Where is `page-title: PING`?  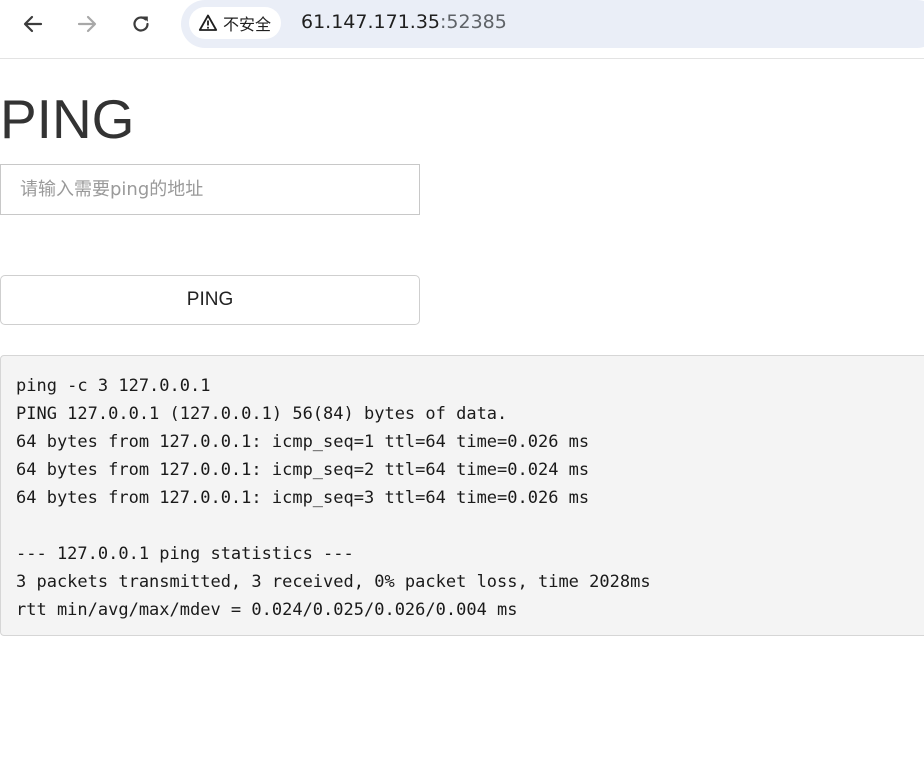 page-title: PING is located at coordinates (67, 119).